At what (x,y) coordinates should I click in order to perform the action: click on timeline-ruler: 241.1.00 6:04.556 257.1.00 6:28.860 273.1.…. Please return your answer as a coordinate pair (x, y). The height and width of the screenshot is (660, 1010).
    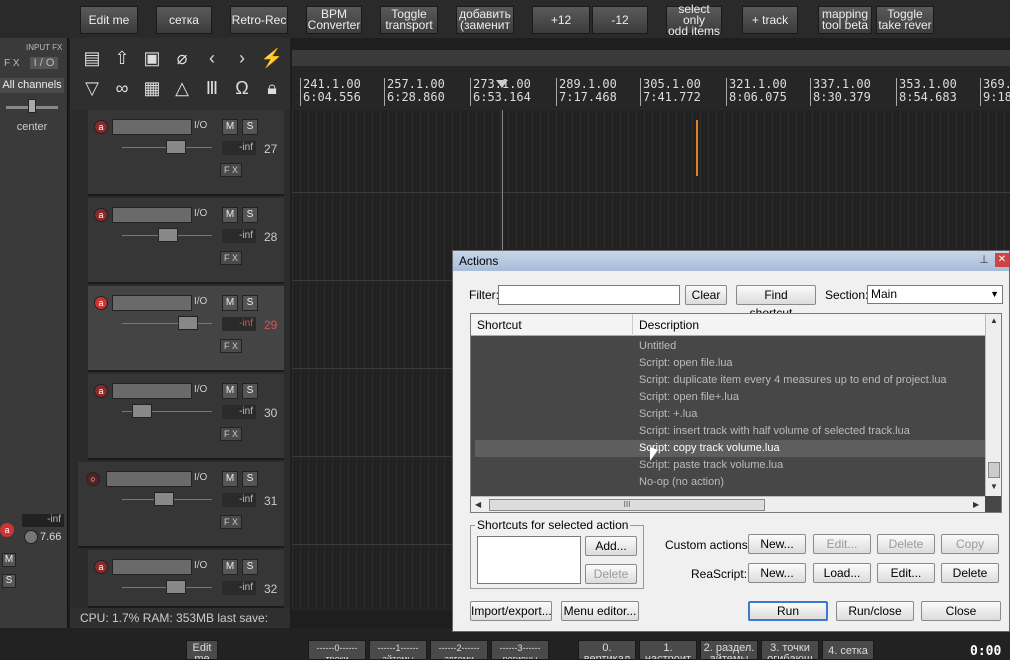
    Looking at the image, I should click on (651, 80).